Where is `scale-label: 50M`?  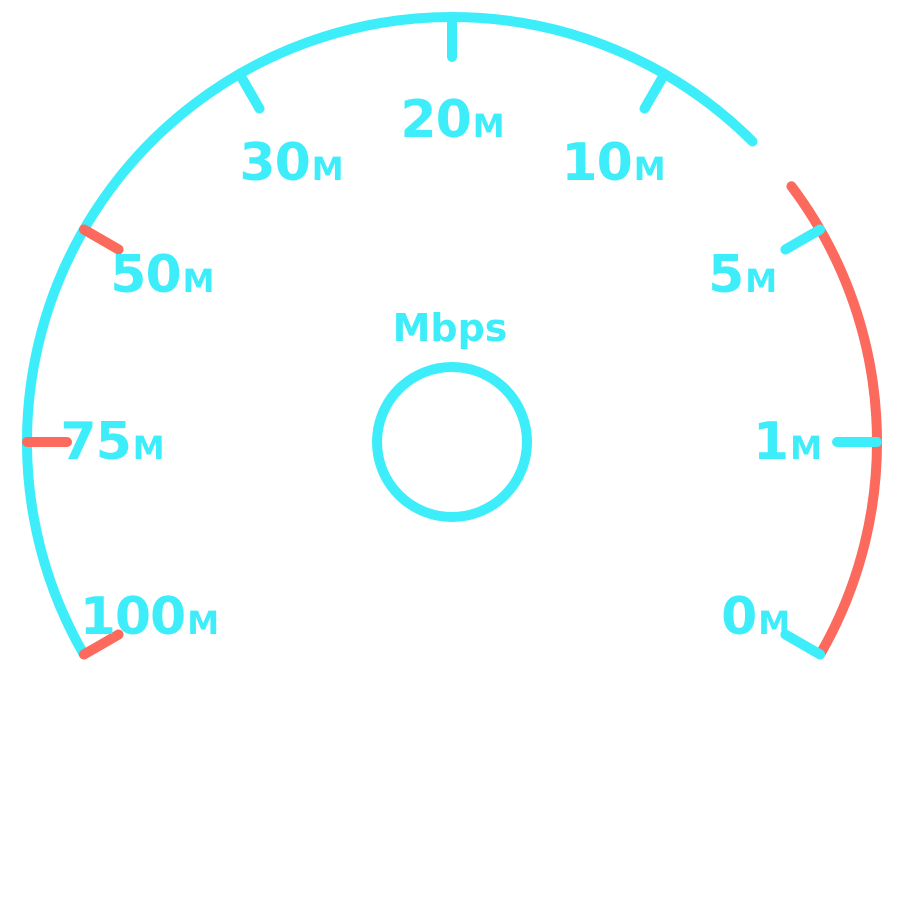 scale-label: 50M is located at coordinates (162, 274).